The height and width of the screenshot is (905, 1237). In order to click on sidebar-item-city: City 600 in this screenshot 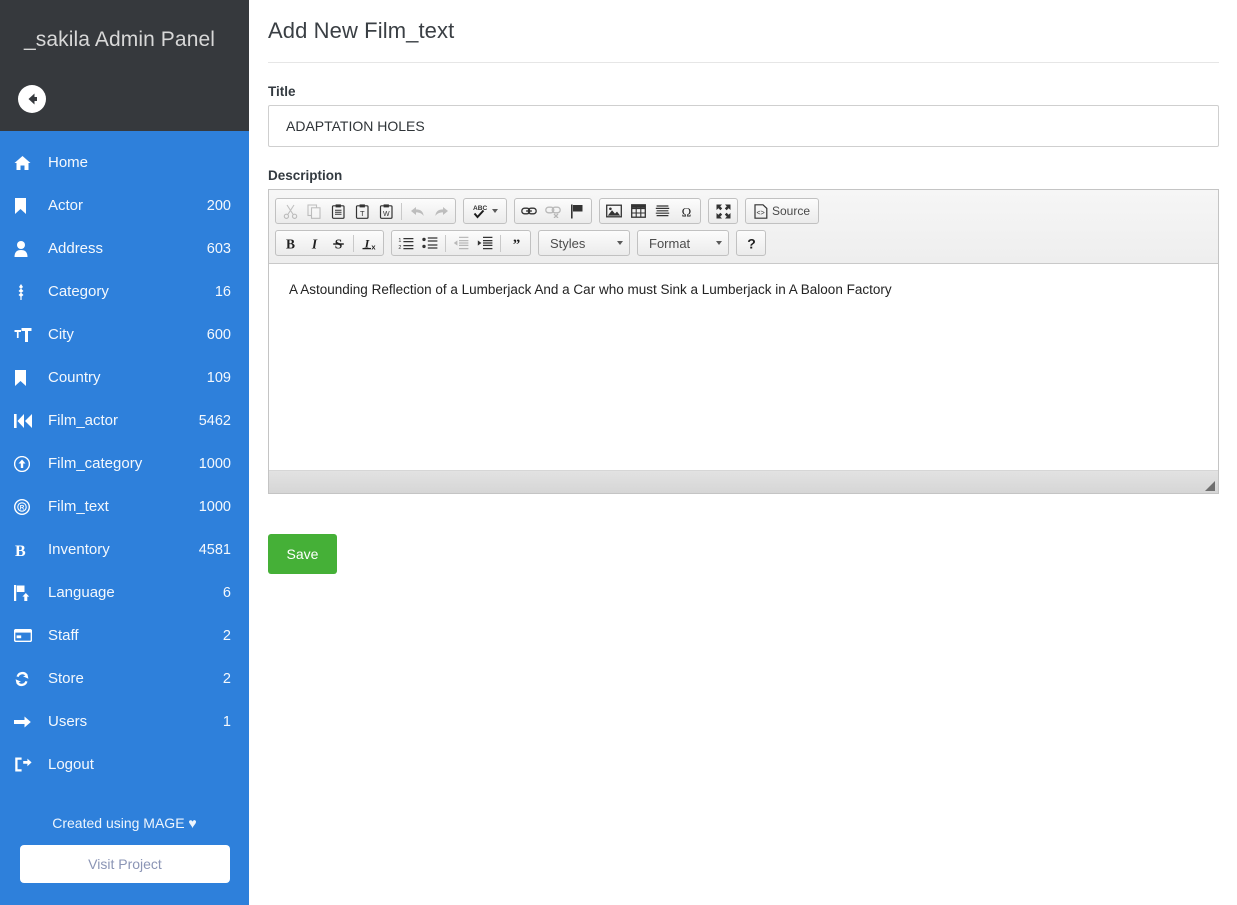, I will do `click(124, 334)`.